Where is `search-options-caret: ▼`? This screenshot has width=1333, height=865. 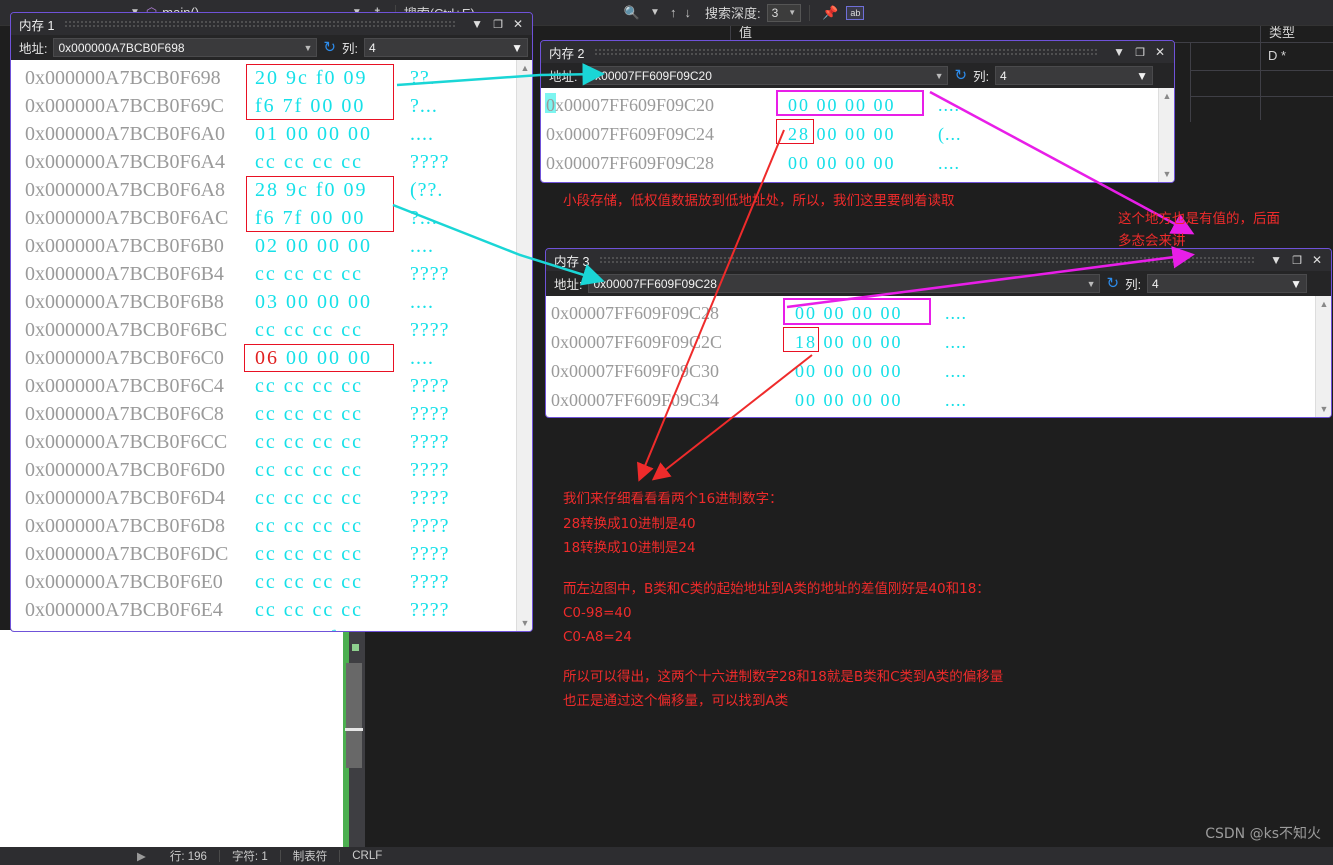 search-options-caret: ▼ is located at coordinates (655, 12).